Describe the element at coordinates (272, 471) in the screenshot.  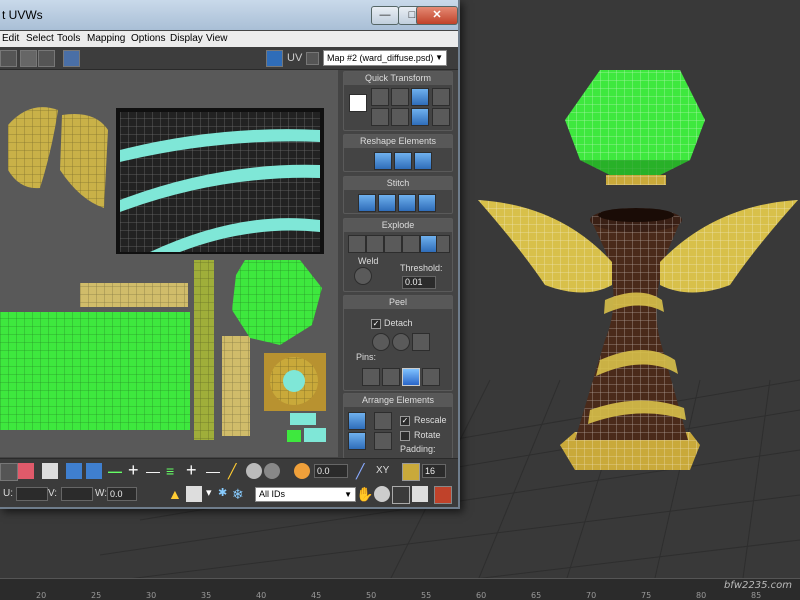
I see `falloff-icon` at that location.